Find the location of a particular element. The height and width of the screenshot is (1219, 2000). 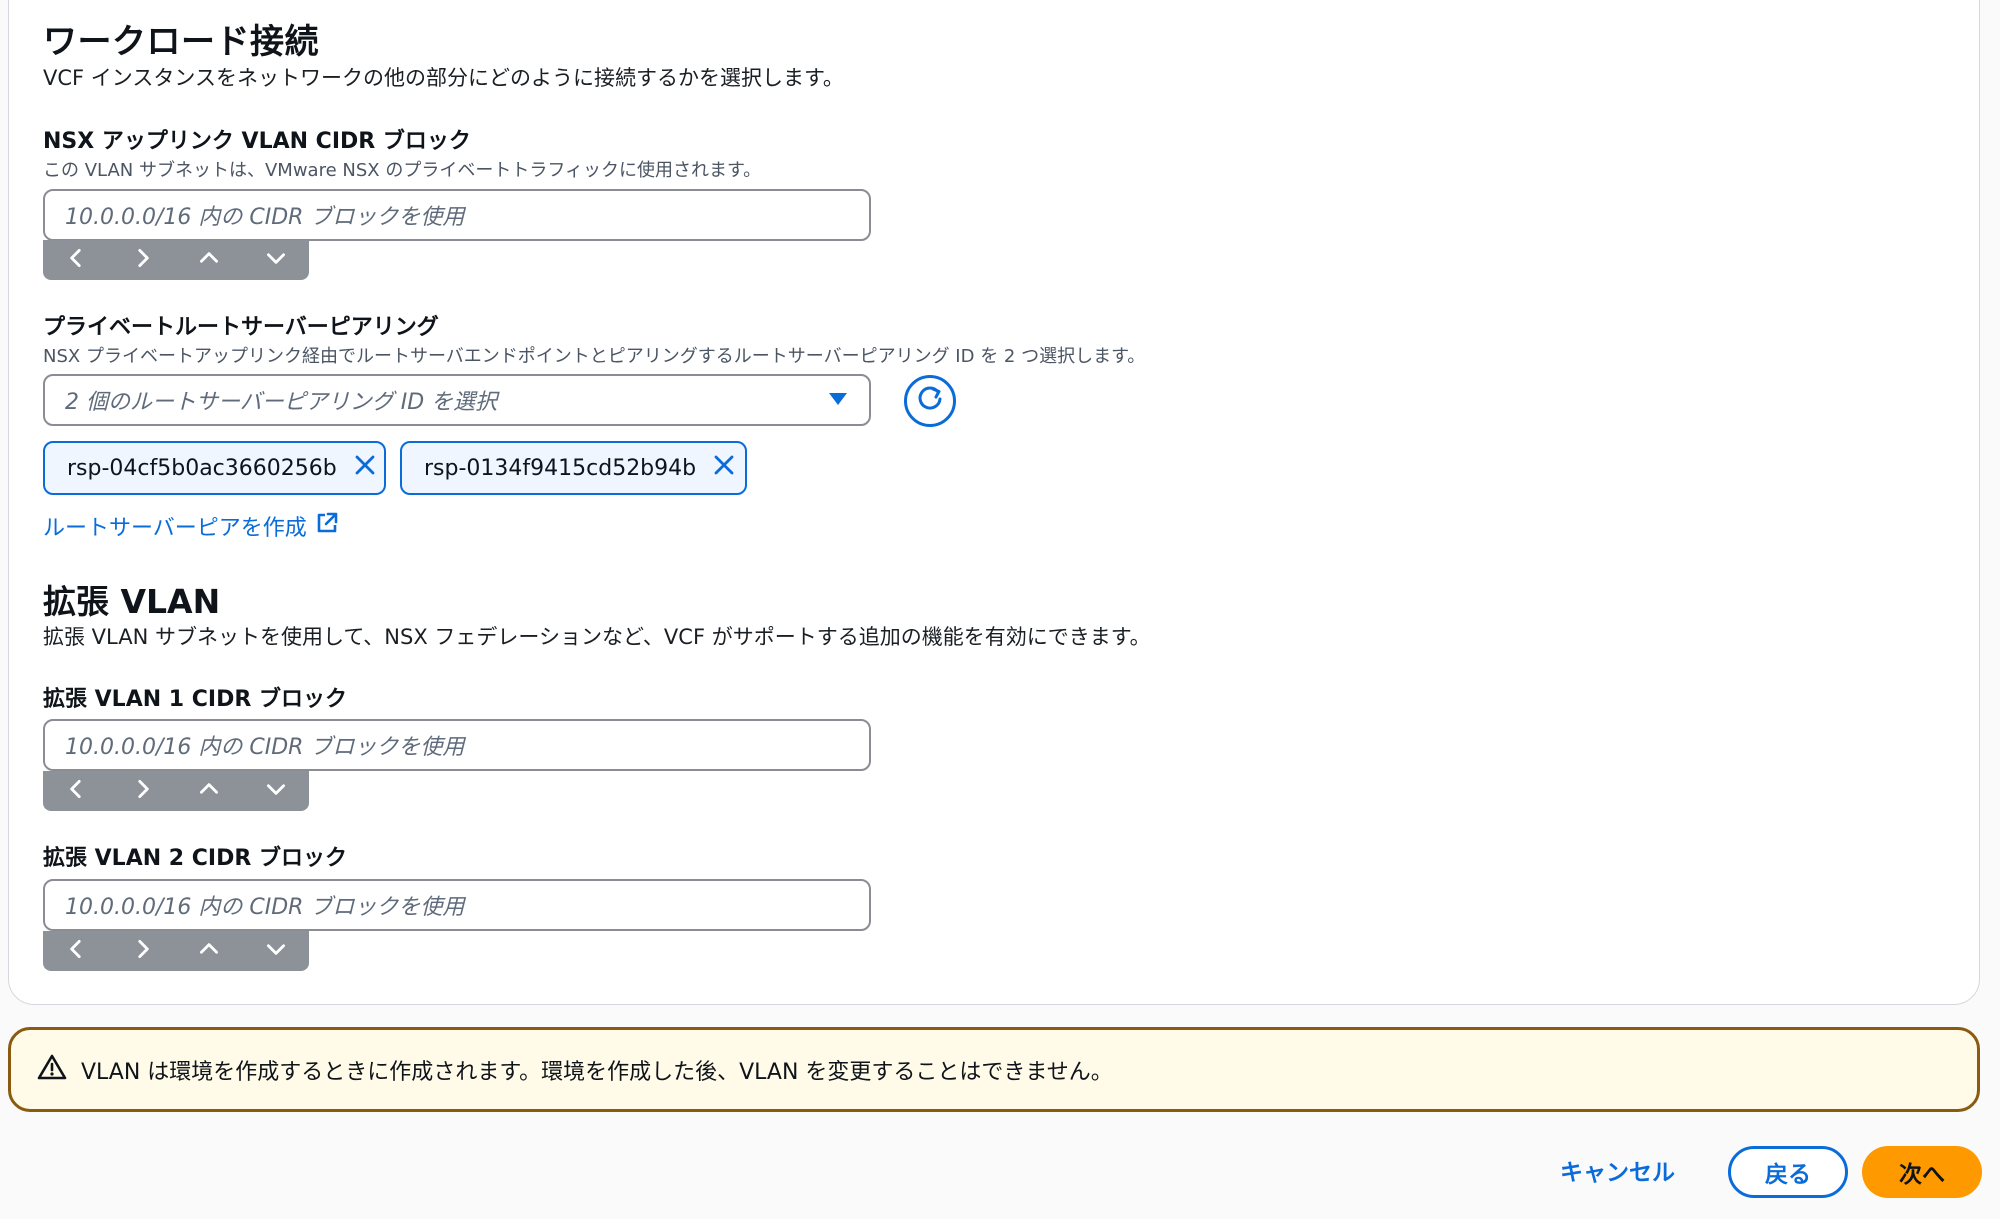

extended-vlan1-label: 拡張 VLAN 1 CIDR ブロック is located at coordinates (195, 699).